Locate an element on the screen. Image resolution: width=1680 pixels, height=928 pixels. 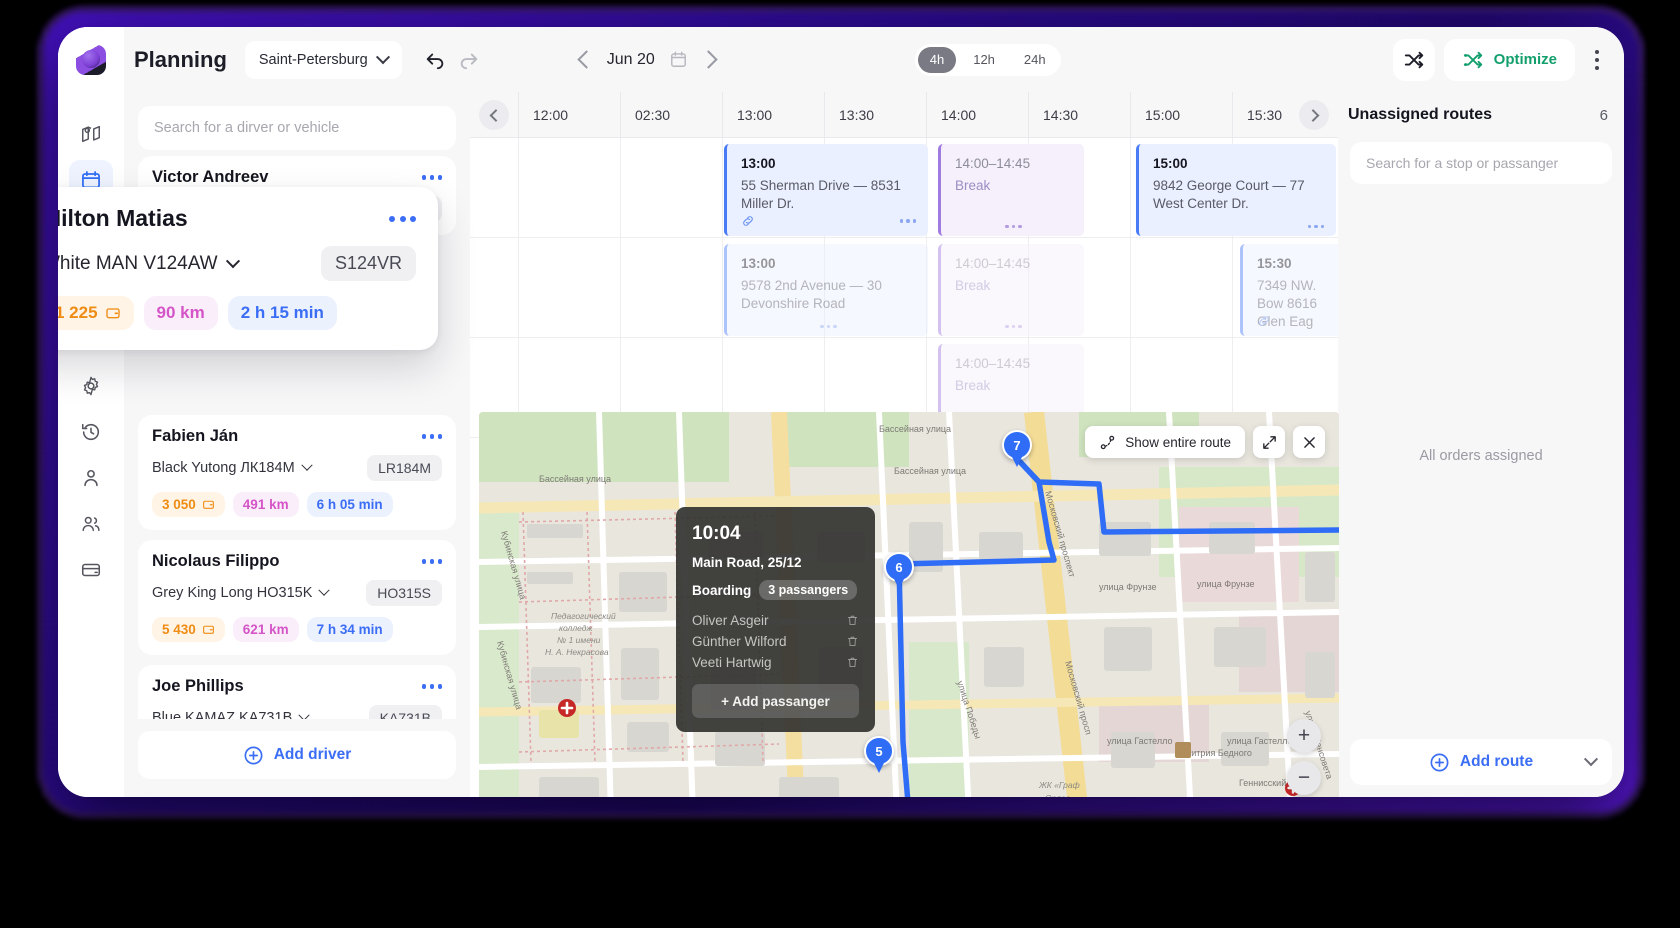
sidebar-item-history is located at coordinates (91, 432).